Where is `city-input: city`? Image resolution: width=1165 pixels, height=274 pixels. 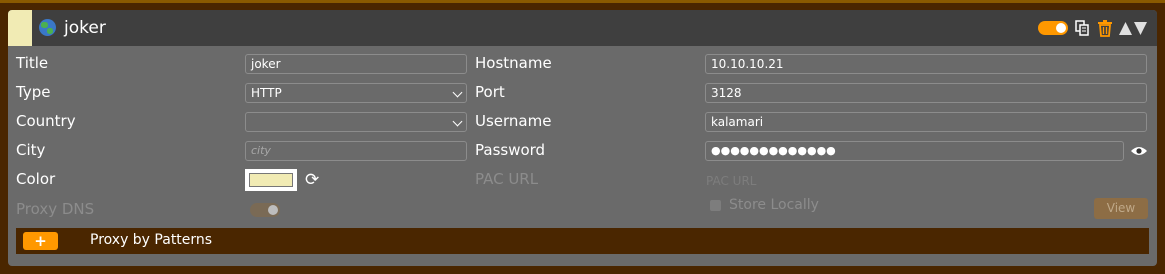 city-input: city is located at coordinates (356, 151).